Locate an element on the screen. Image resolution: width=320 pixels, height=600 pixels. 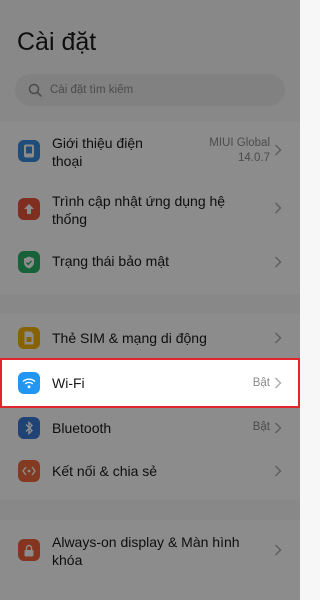
row-connection-sharing: Kết nối & chia sẻ is located at coordinates (150, 471).